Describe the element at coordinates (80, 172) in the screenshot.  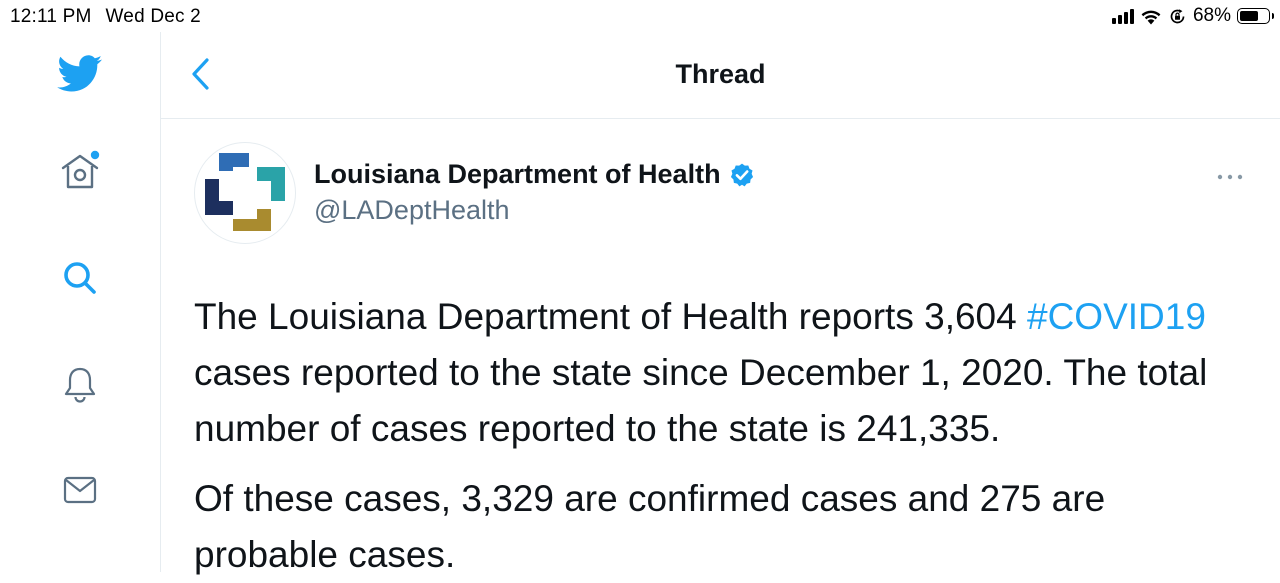
I see `home-icon` at that location.